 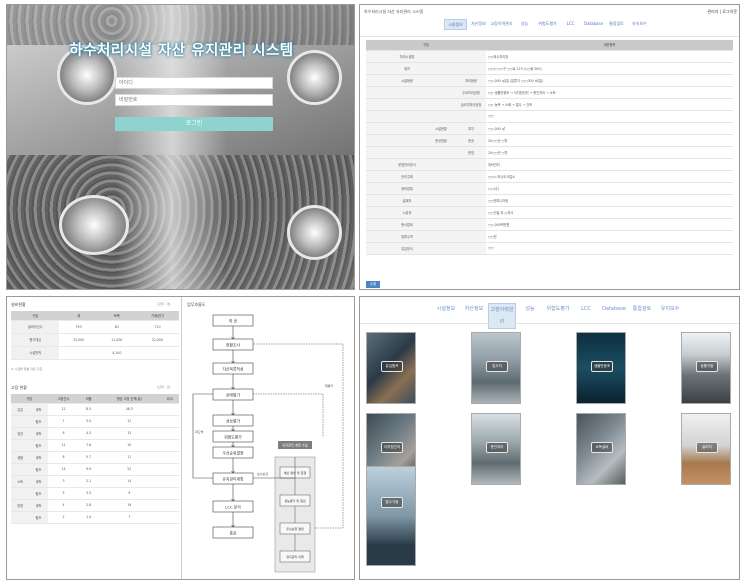 What do you see at coordinates (549, 212) in the screenshot?
I see `table-row: 시공자 ○○건설 외 ○개사` at bounding box center [549, 212].